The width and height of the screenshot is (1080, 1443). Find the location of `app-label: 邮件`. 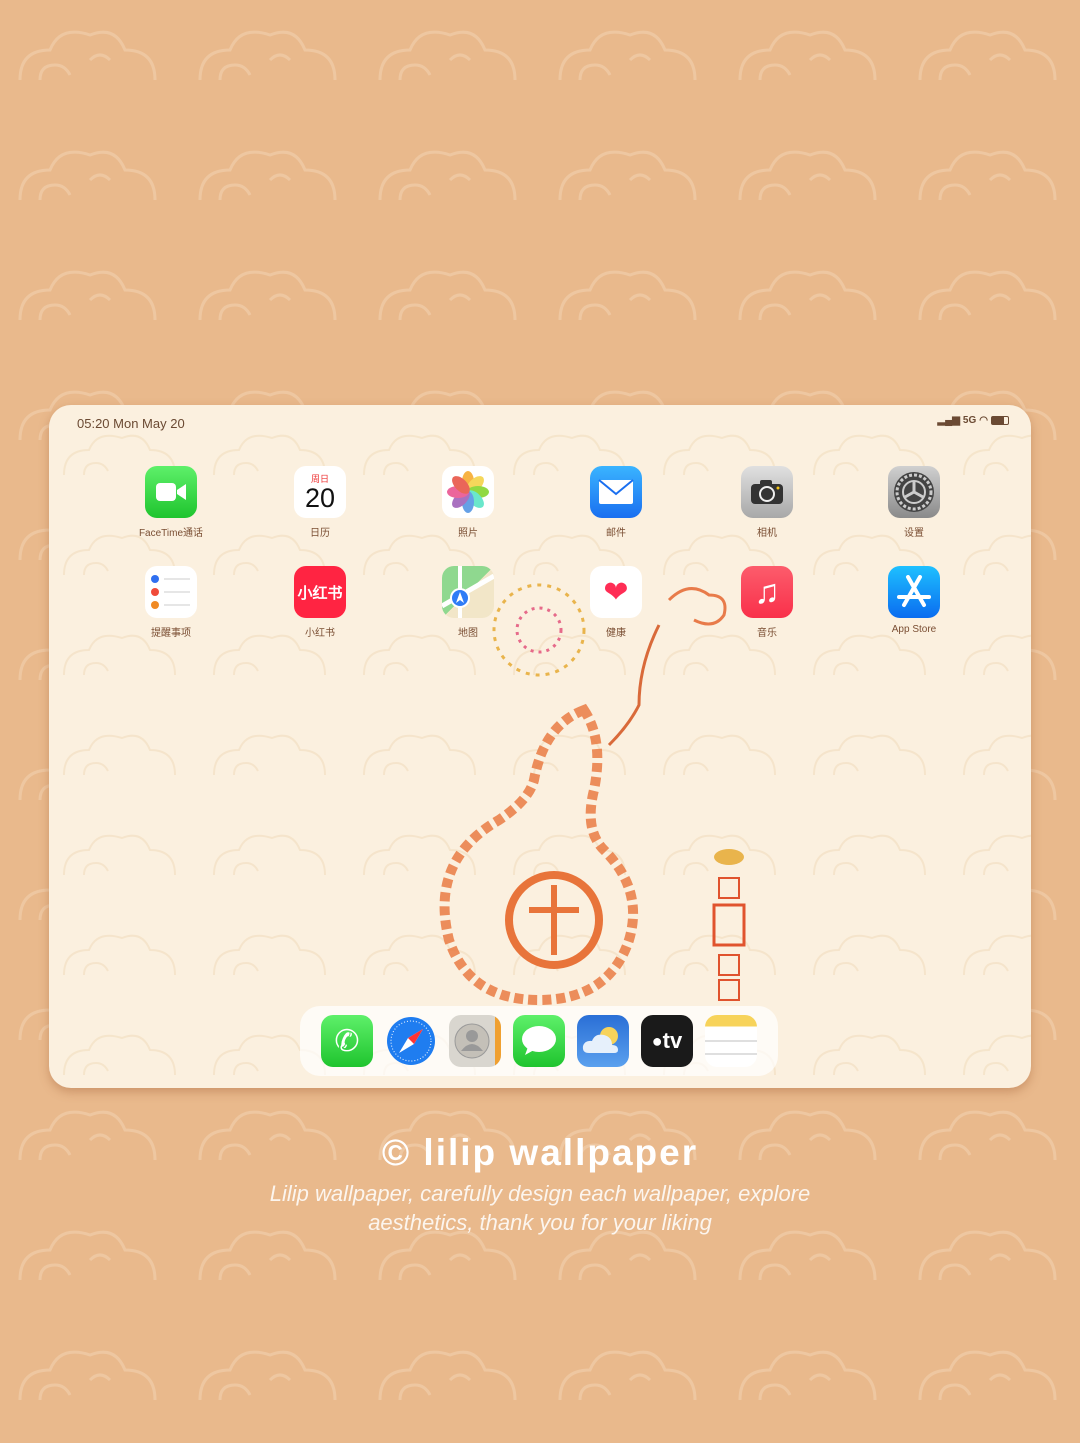

app-label: 邮件 is located at coordinates (616, 533).